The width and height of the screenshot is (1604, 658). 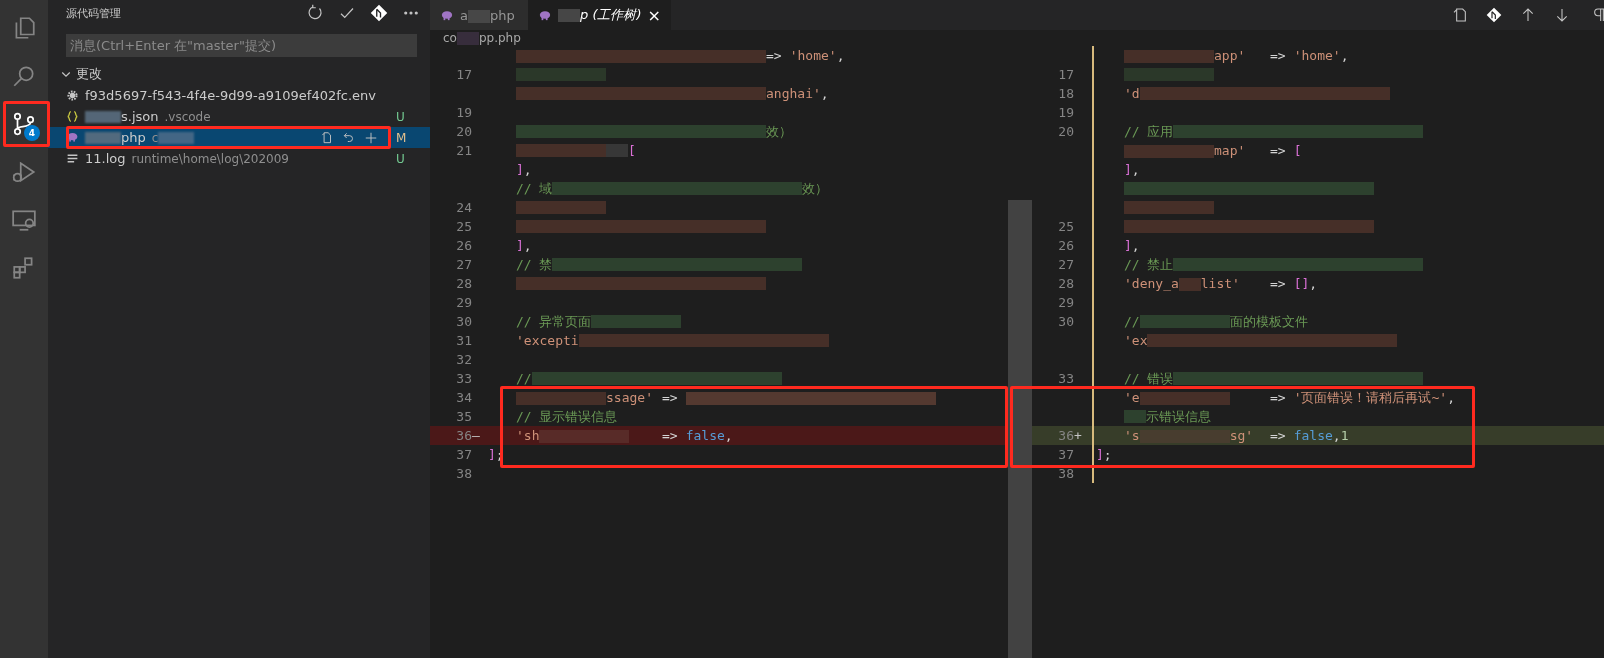 I want to click on file-name: f93d5697-f543-4f4e-9d99-a9109ef402fc.env, so click(x=230, y=95).